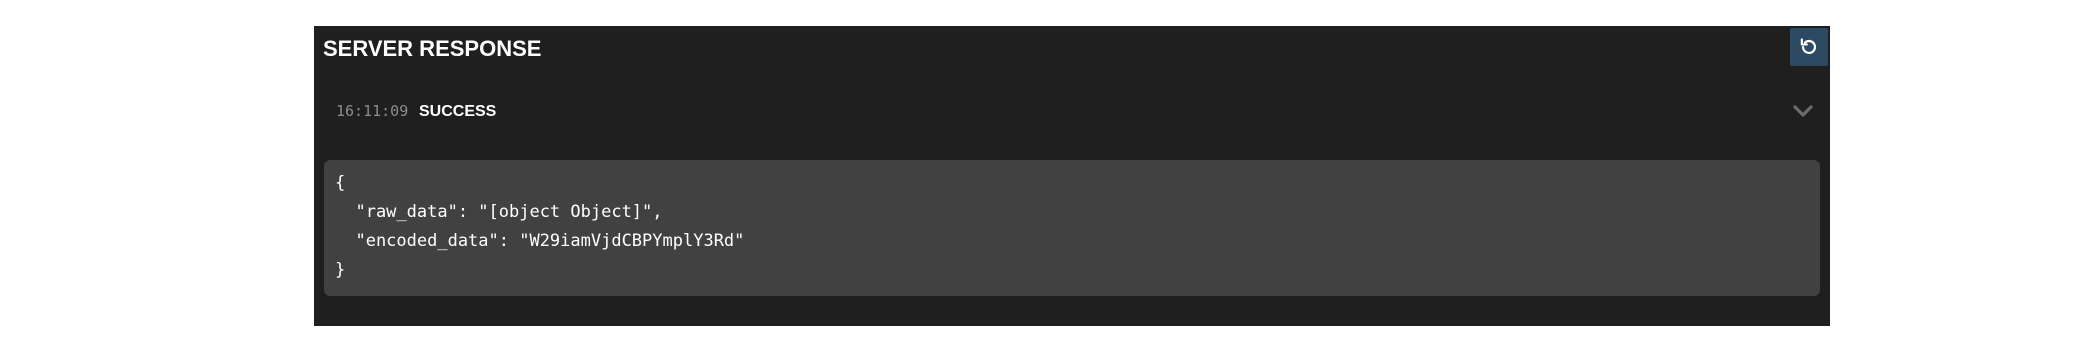 Image resolution: width=2090 pixels, height=346 pixels. What do you see at coordinates (457, 111) in the screenshot?
I see `status-label: SUCCESS` at bounding box center [457, 111].